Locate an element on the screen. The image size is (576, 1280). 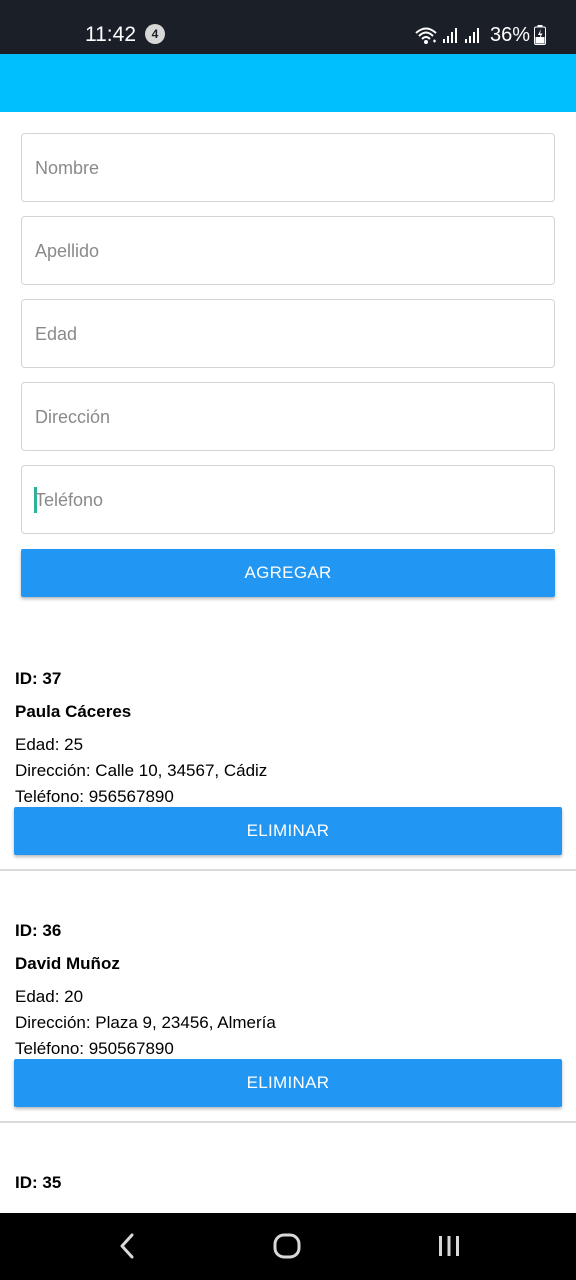
navigation-bar is located at coordinates (288, 1246).